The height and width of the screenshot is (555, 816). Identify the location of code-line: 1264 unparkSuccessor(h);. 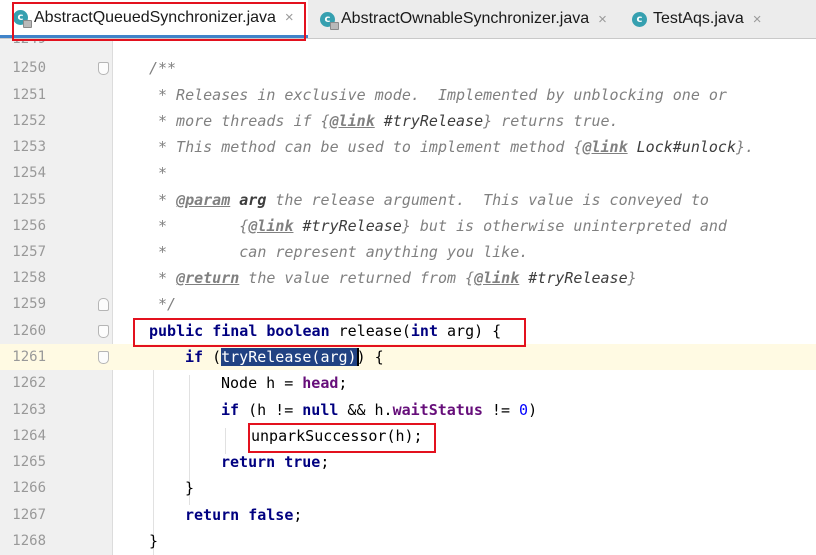
(408, 436).